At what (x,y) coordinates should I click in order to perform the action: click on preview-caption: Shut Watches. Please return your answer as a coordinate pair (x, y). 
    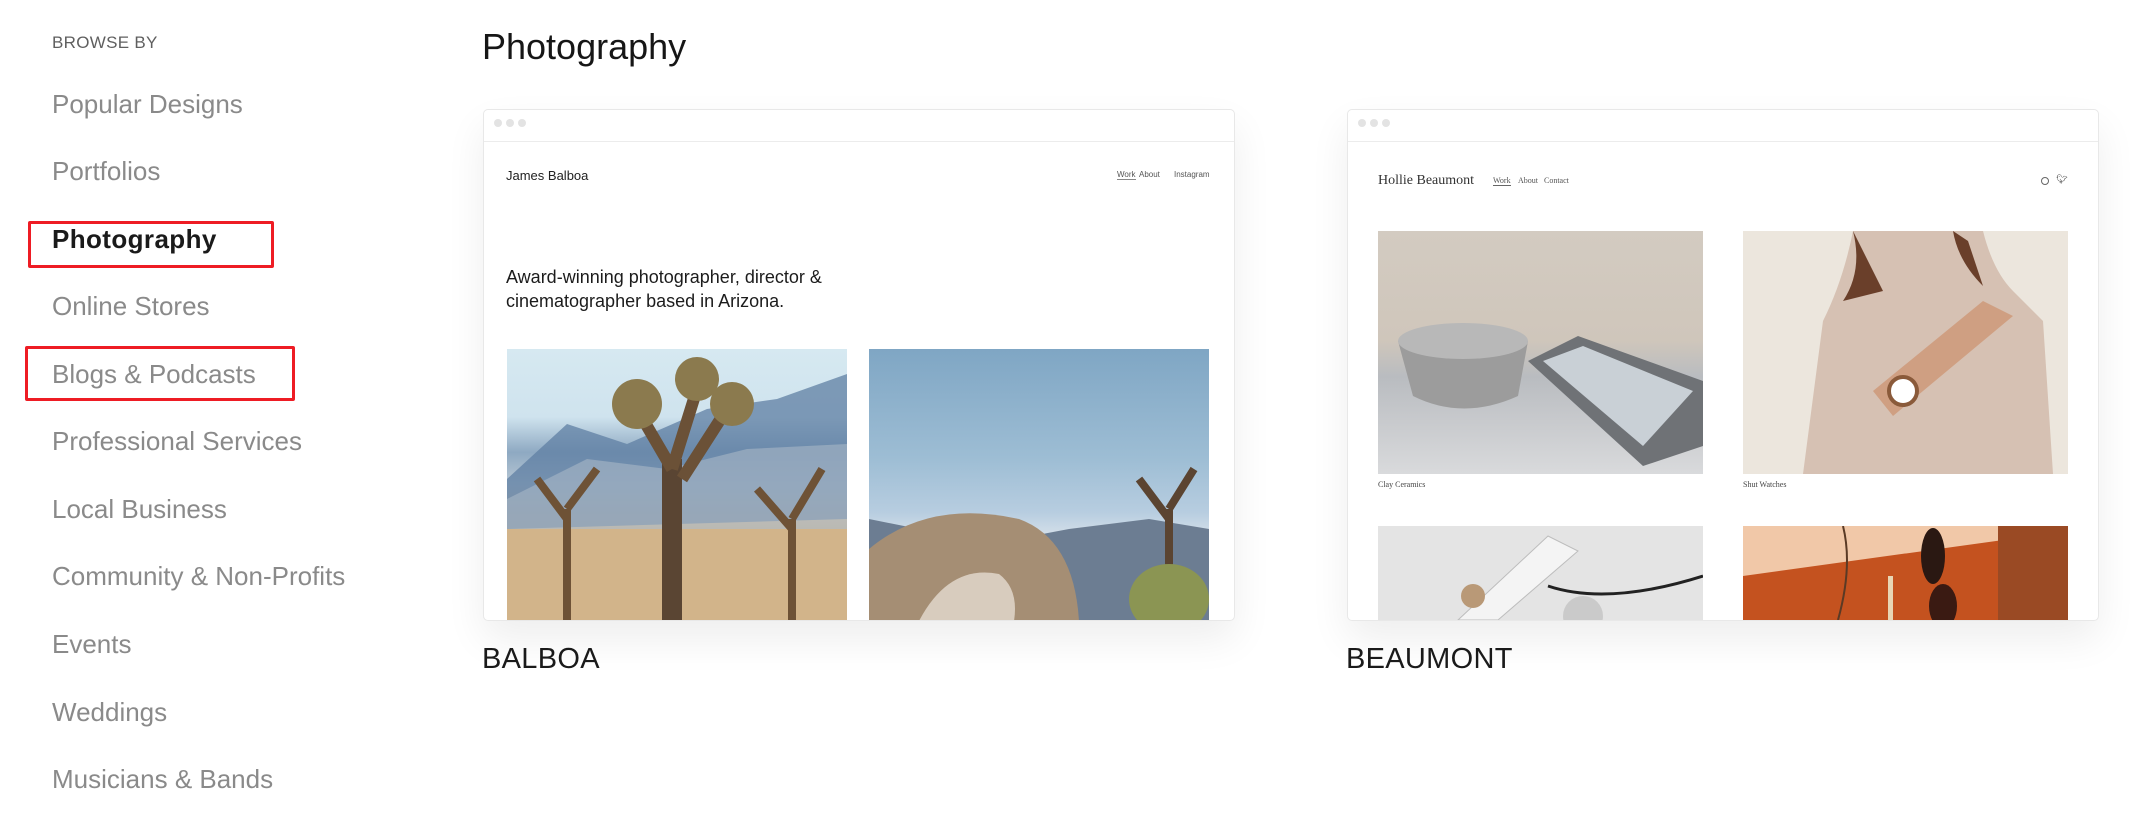
    Looking at the image, I should click on (1765, 484).